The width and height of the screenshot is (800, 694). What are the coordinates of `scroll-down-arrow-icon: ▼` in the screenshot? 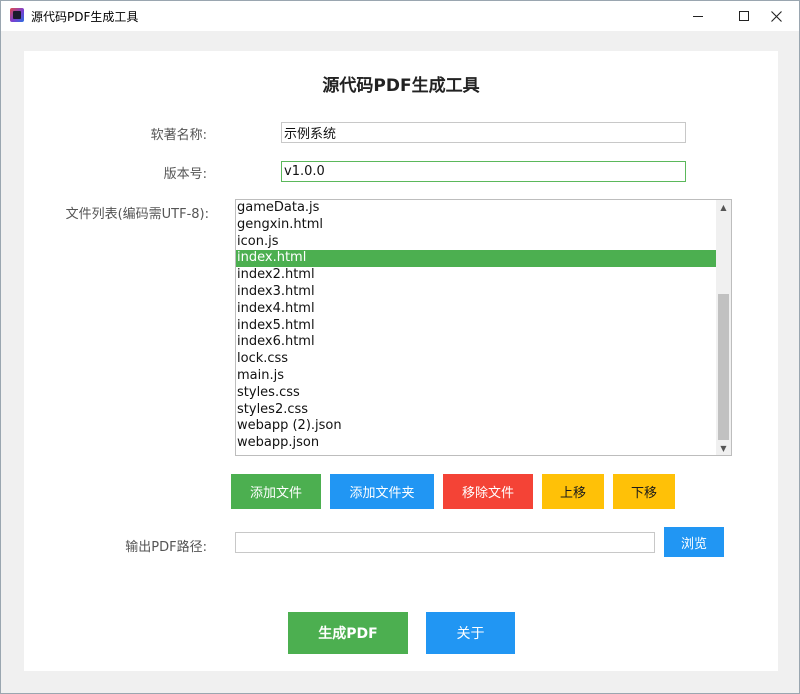 It's located at (723, 448).